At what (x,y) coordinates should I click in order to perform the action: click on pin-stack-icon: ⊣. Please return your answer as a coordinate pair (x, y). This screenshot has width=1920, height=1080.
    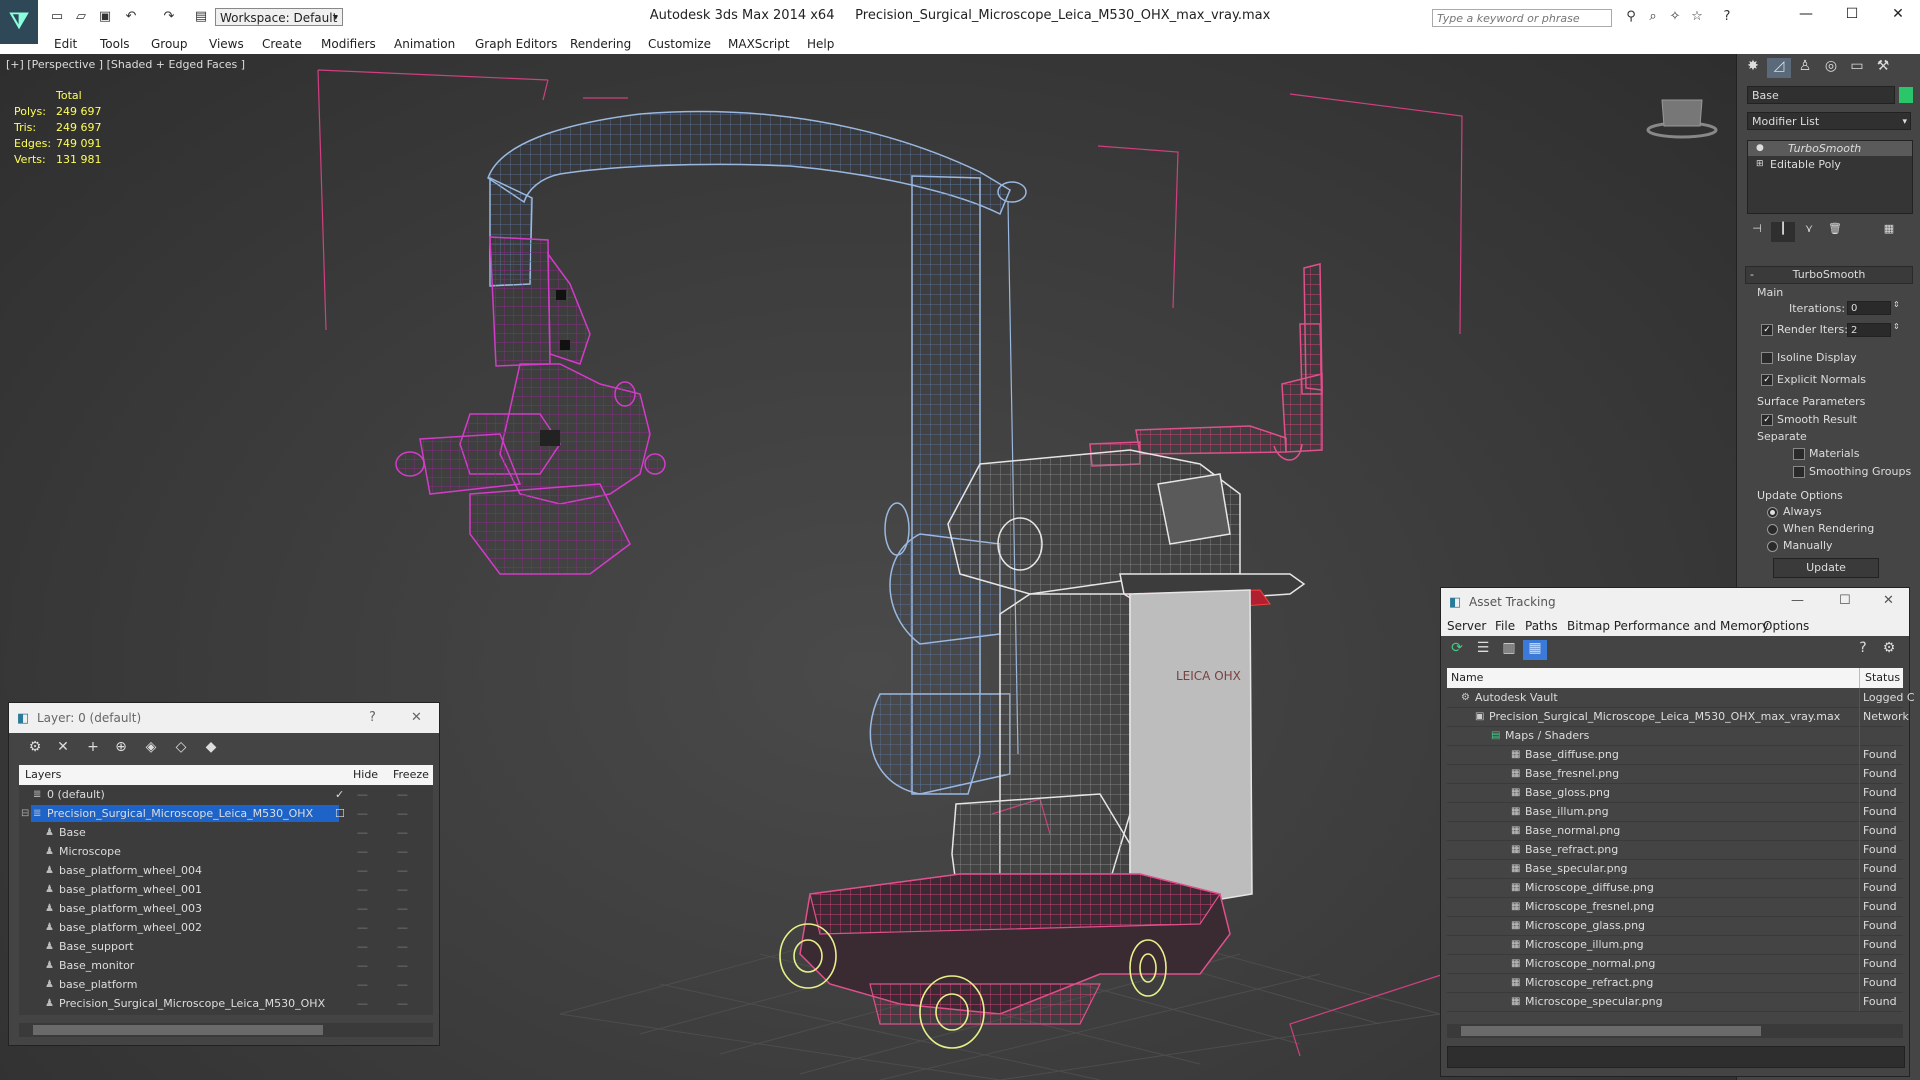
    Looking at the image, I should click on (1757, 232).